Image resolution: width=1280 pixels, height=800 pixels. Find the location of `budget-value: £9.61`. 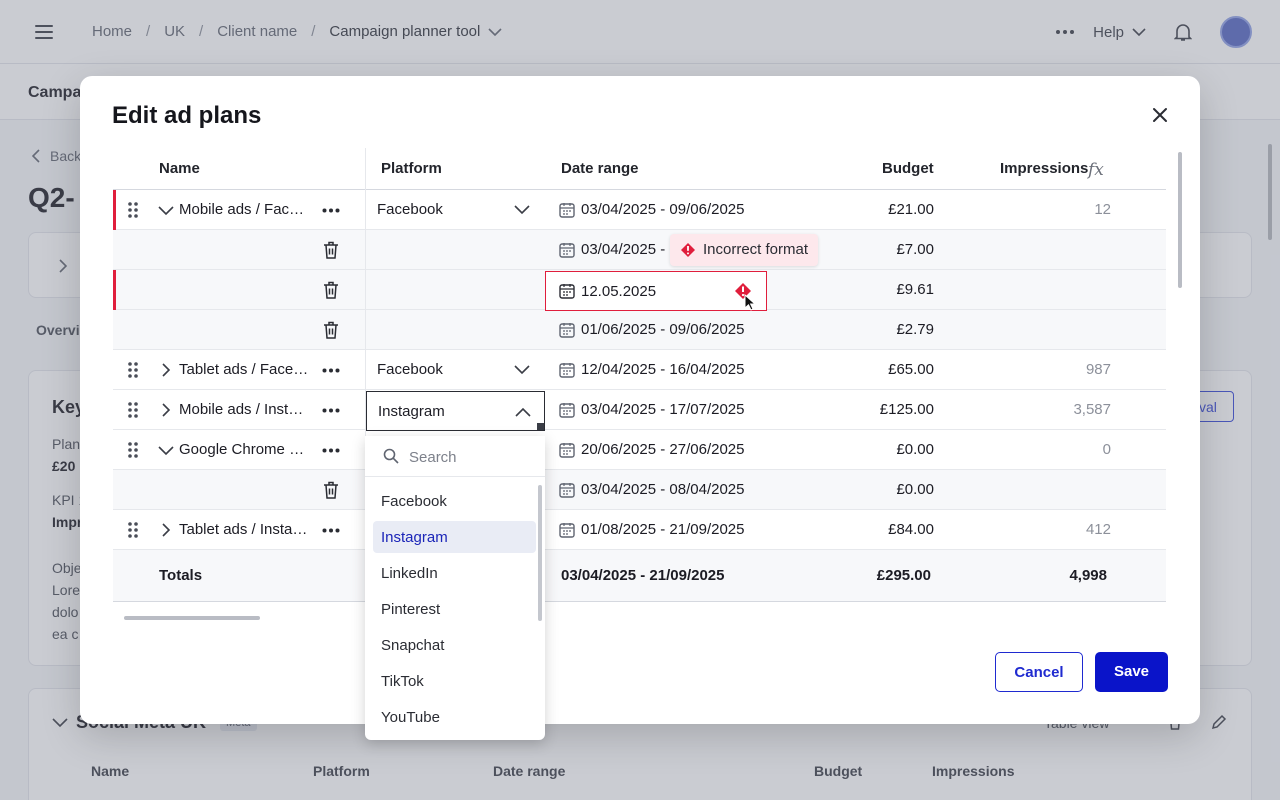

budget-value: £9.61 is located at coordinates (915, 289).